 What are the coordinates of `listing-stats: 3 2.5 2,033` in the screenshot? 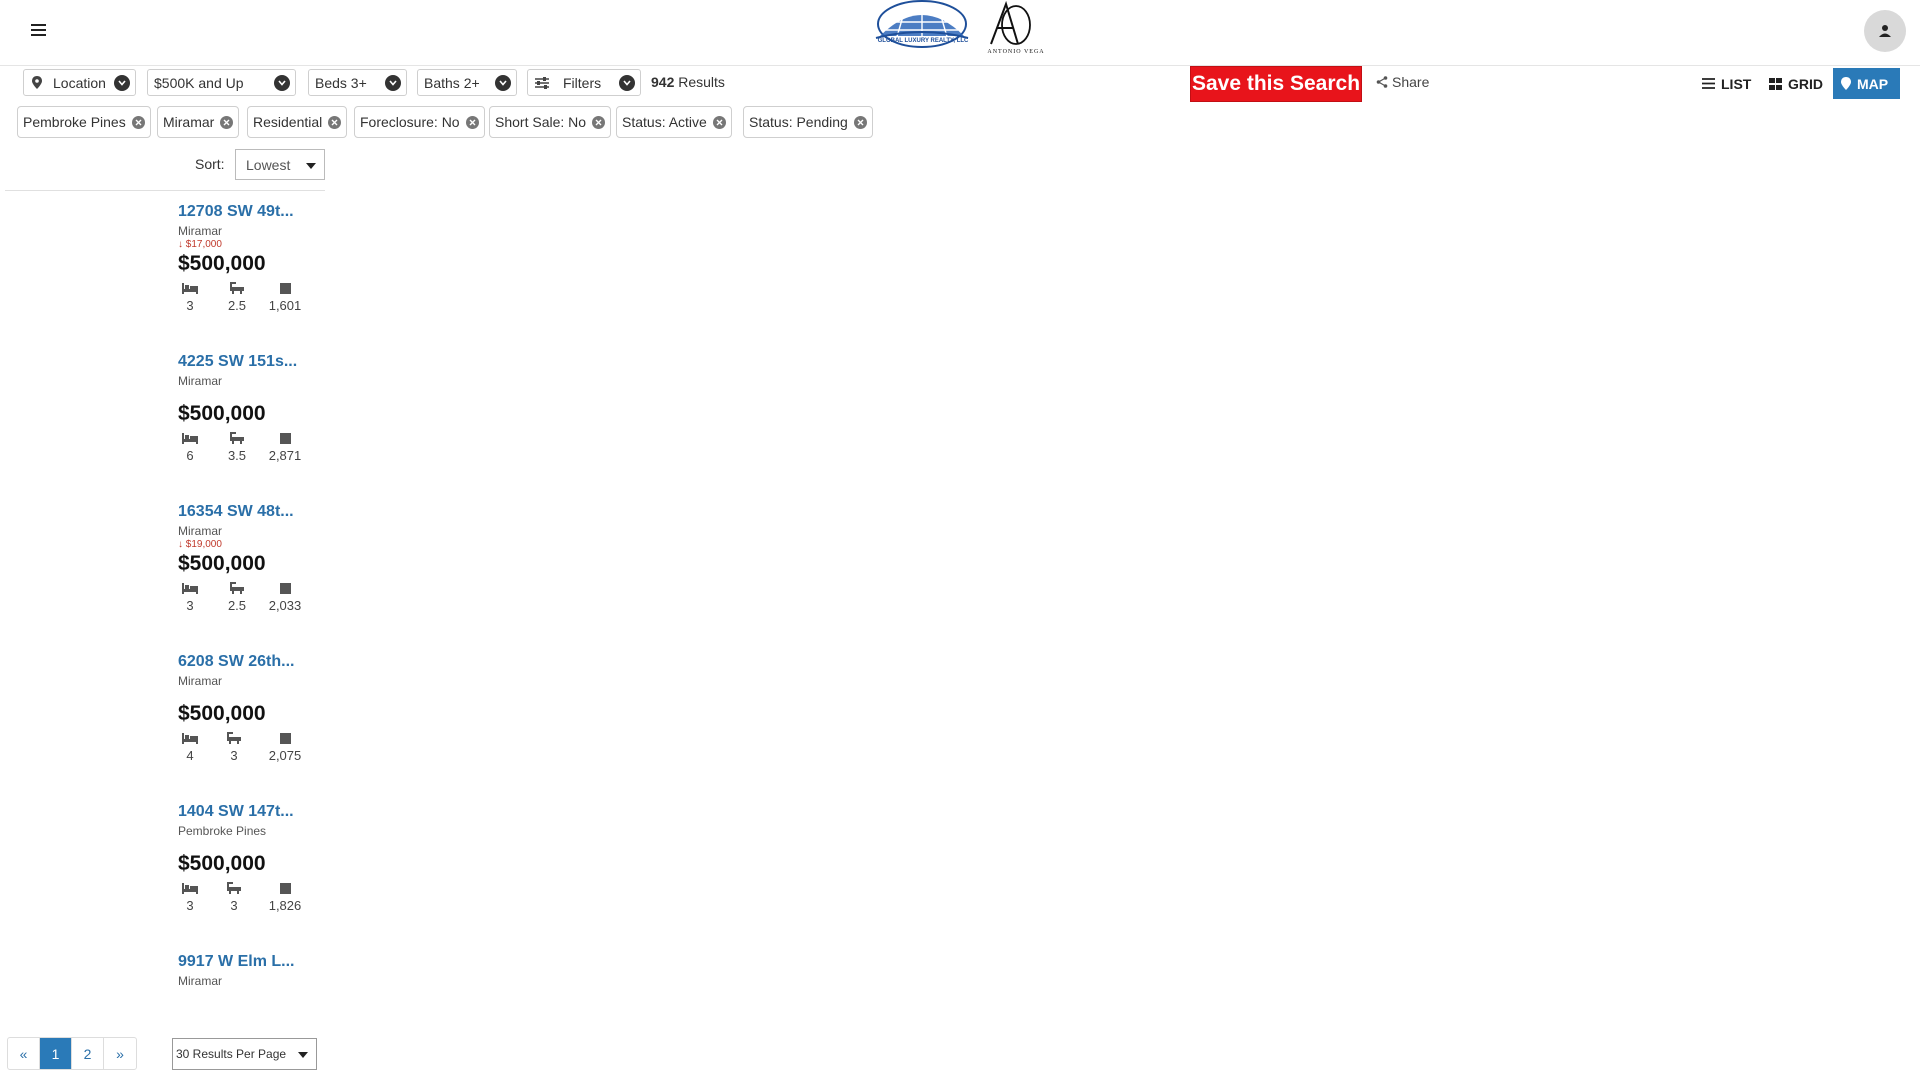 It's located at (248, 598).